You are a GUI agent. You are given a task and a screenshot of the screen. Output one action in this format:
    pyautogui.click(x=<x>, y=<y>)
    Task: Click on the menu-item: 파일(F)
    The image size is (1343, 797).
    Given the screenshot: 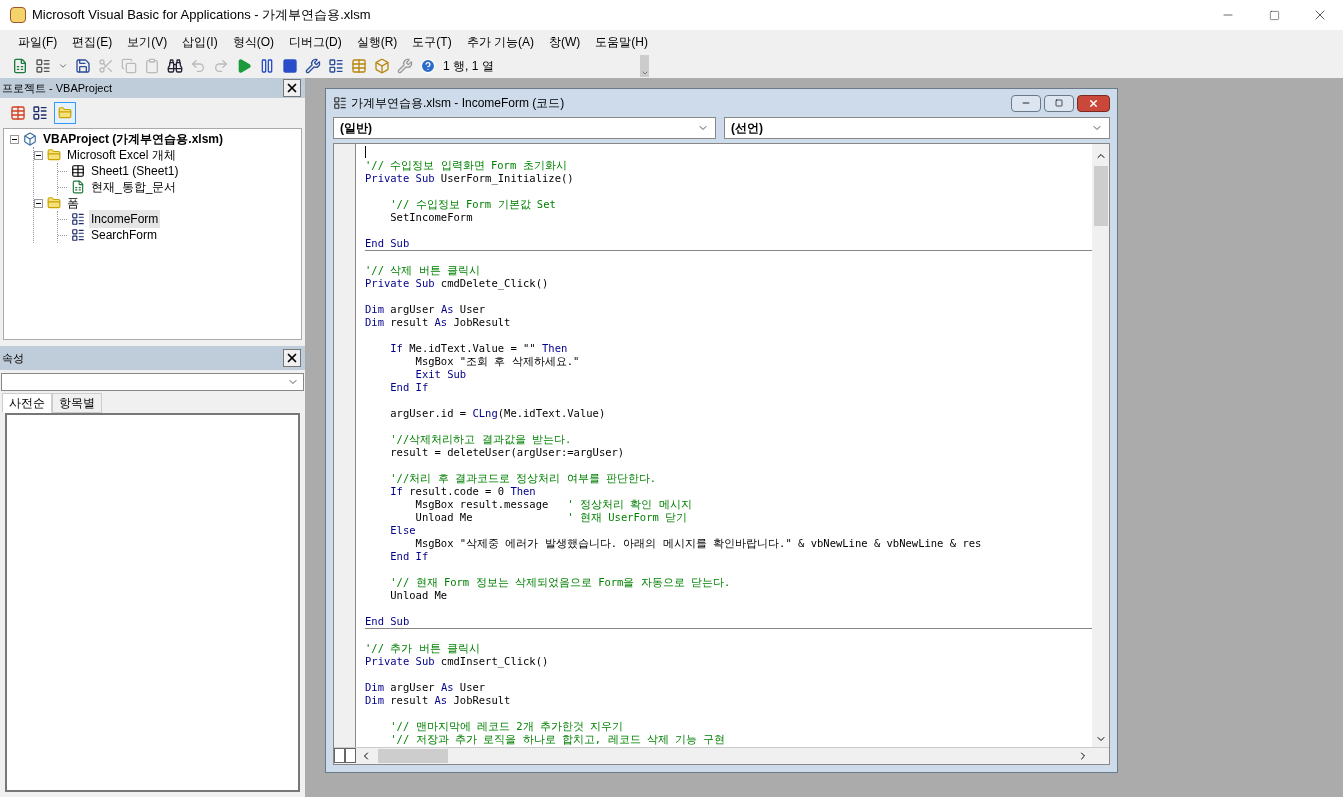 What is the action you would take?
    pyautogui.click(x=38, y=42)
    